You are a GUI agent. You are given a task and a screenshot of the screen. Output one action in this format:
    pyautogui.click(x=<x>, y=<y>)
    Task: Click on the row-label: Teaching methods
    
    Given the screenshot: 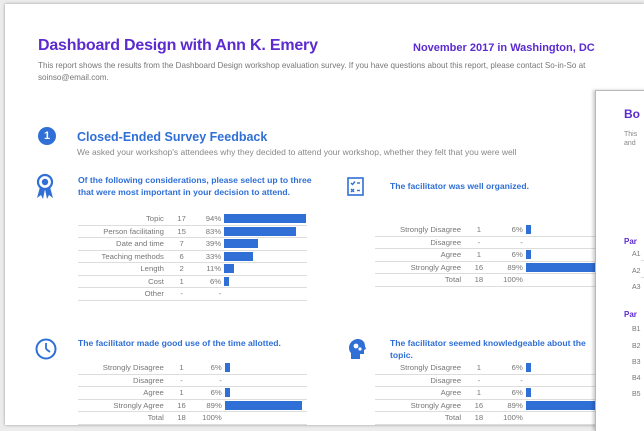 What is the action you would take?
    pyautogui.click(x=124, y=256)
    